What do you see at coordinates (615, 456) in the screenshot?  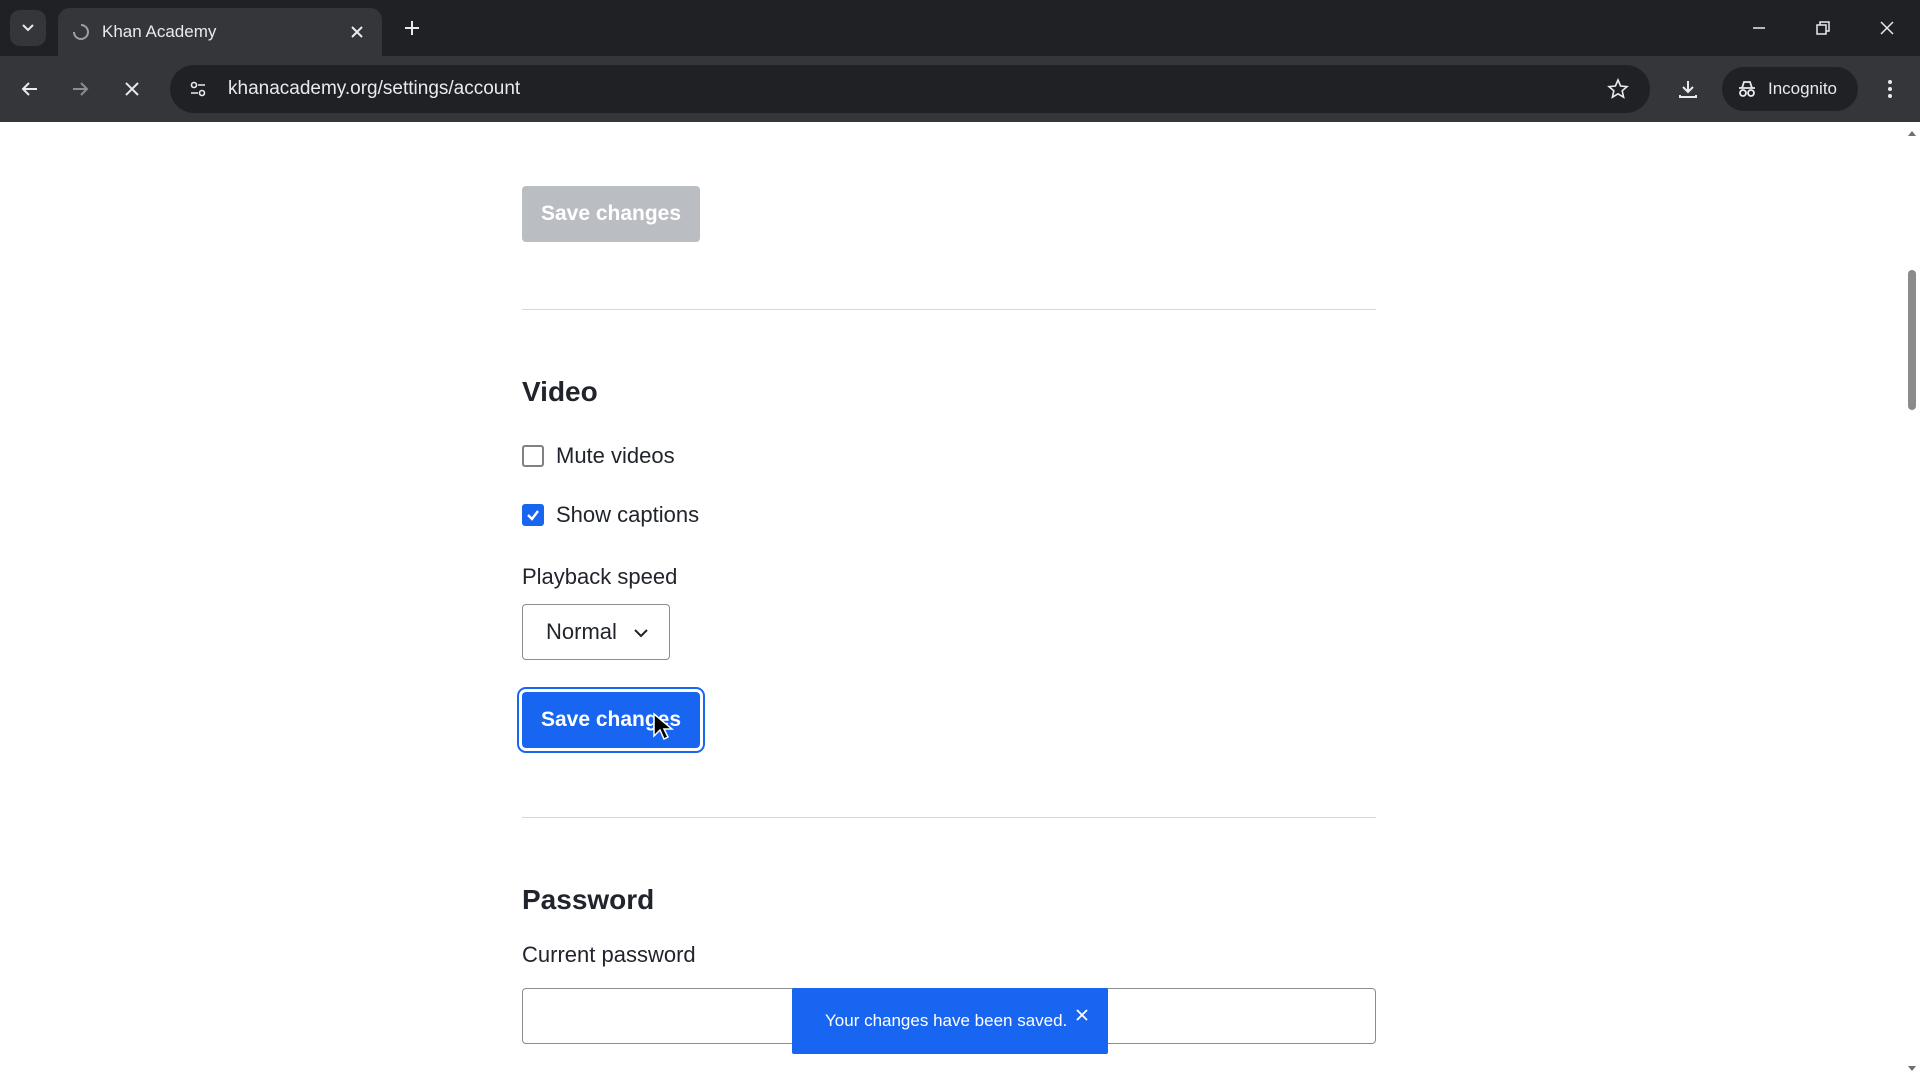 I see `mute-videos-label: Mute videos` at bounding box center [615, 456].